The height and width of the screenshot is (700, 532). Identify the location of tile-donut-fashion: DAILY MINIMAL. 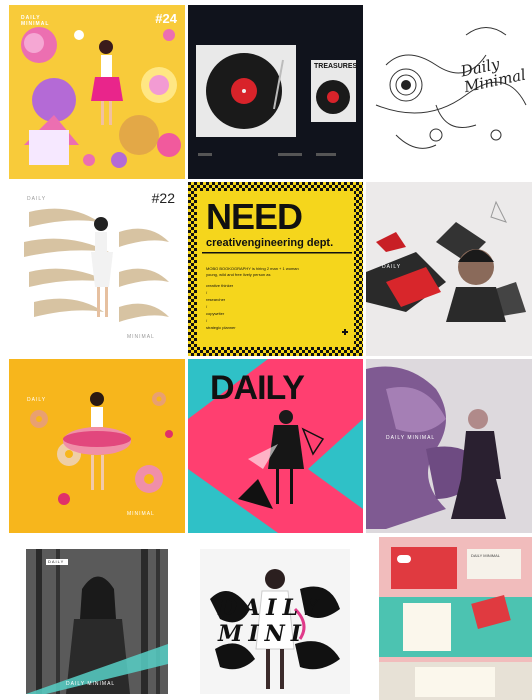
(97, 446).